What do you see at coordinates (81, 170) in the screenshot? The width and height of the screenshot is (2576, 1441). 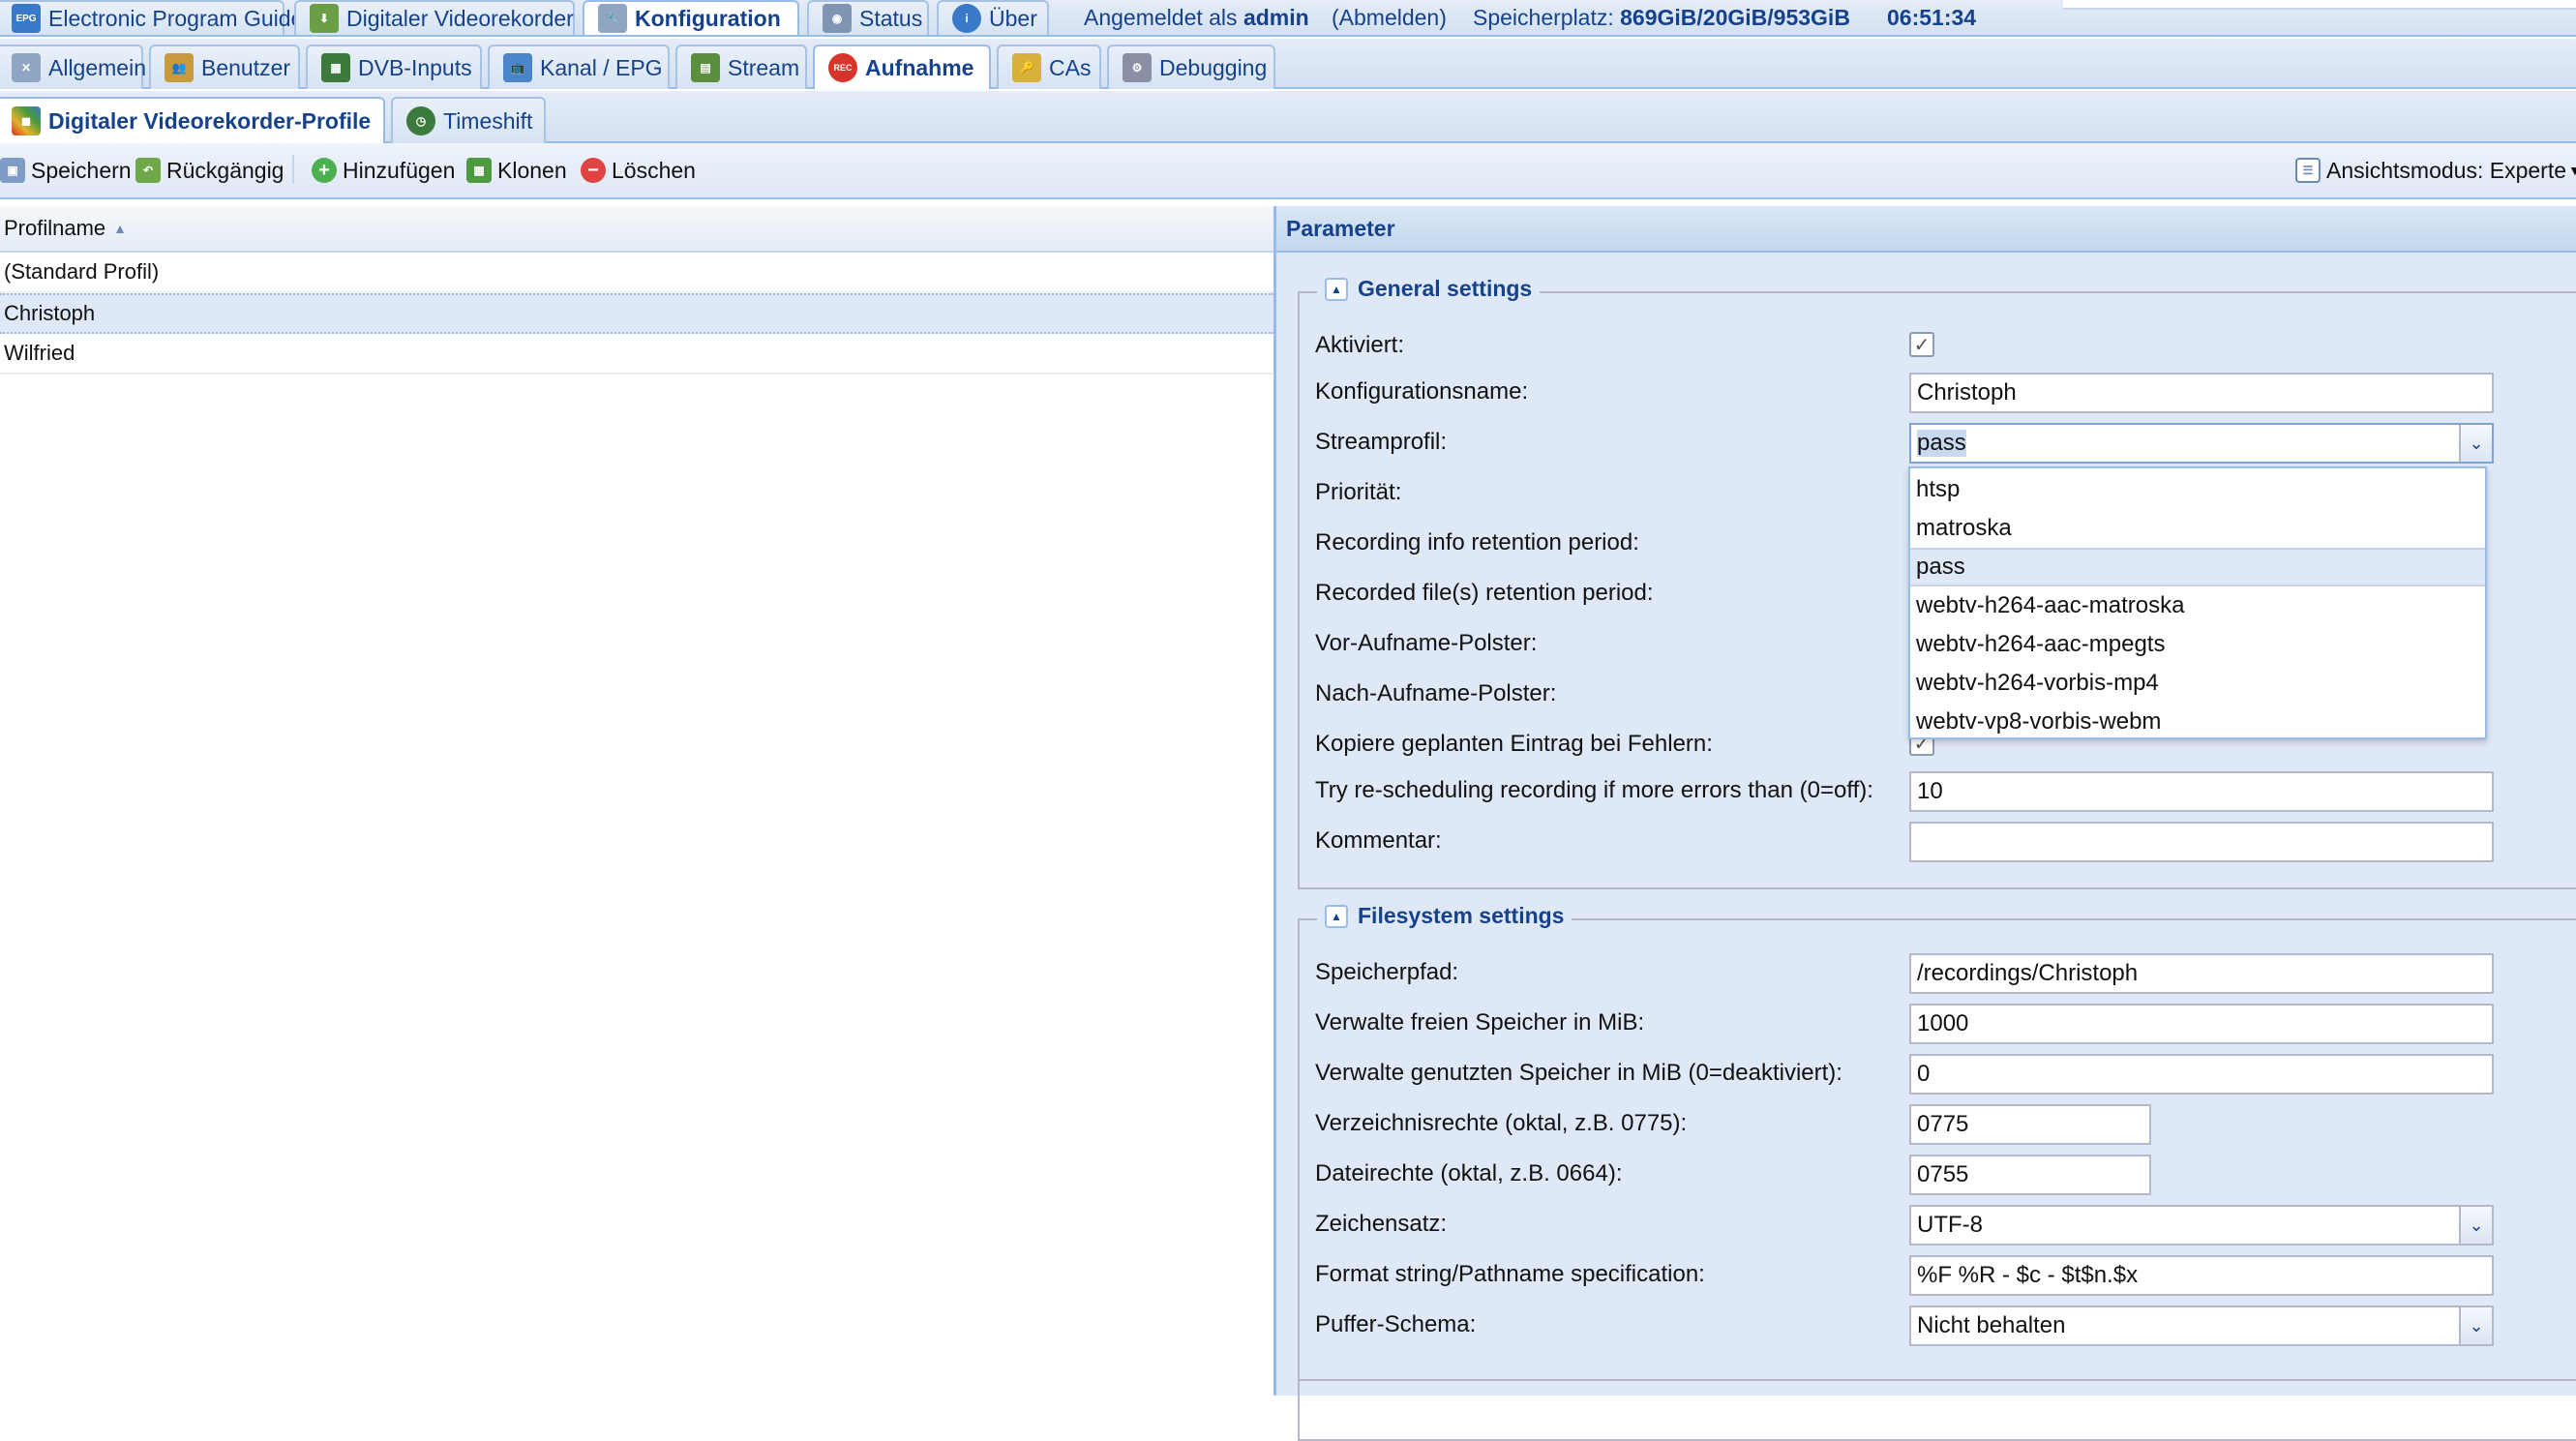 I see `save-label: Speichern` at bounding box center [81, 170].